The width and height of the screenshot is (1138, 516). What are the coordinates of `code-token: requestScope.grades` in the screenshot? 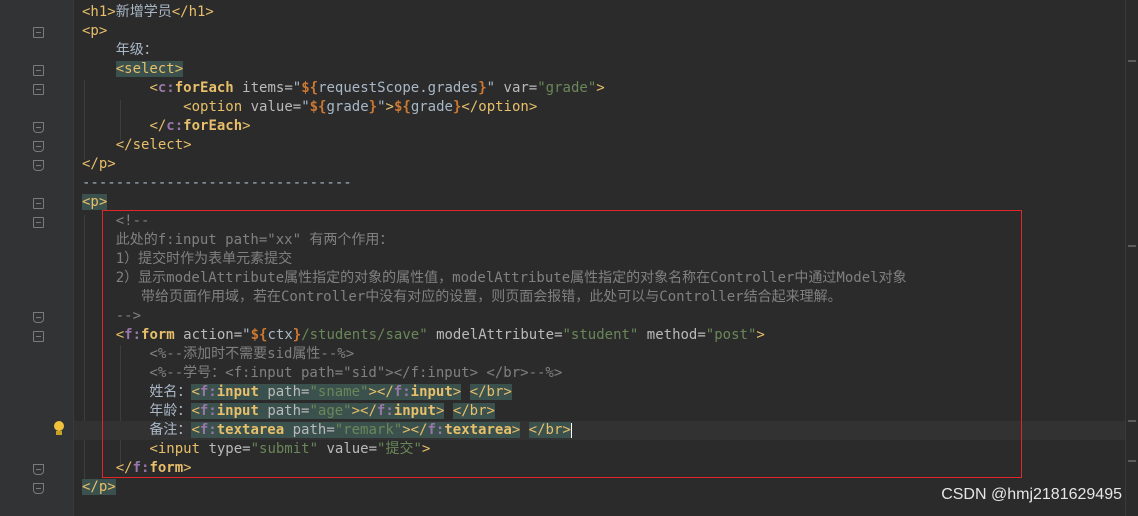 It's located at (398, 88).